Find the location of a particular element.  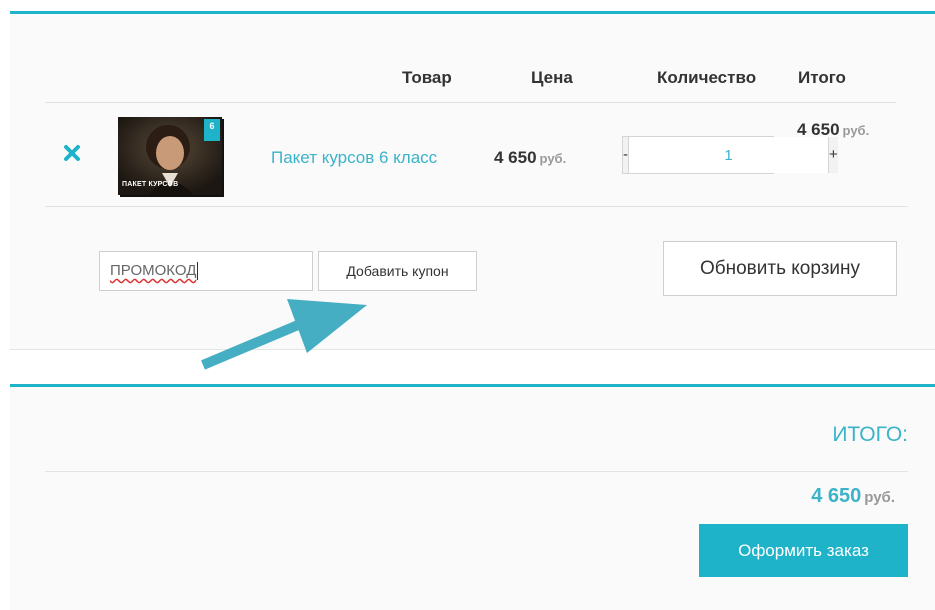

apply-coupon-button: Добавить купон is located at coordinates (397, 271).